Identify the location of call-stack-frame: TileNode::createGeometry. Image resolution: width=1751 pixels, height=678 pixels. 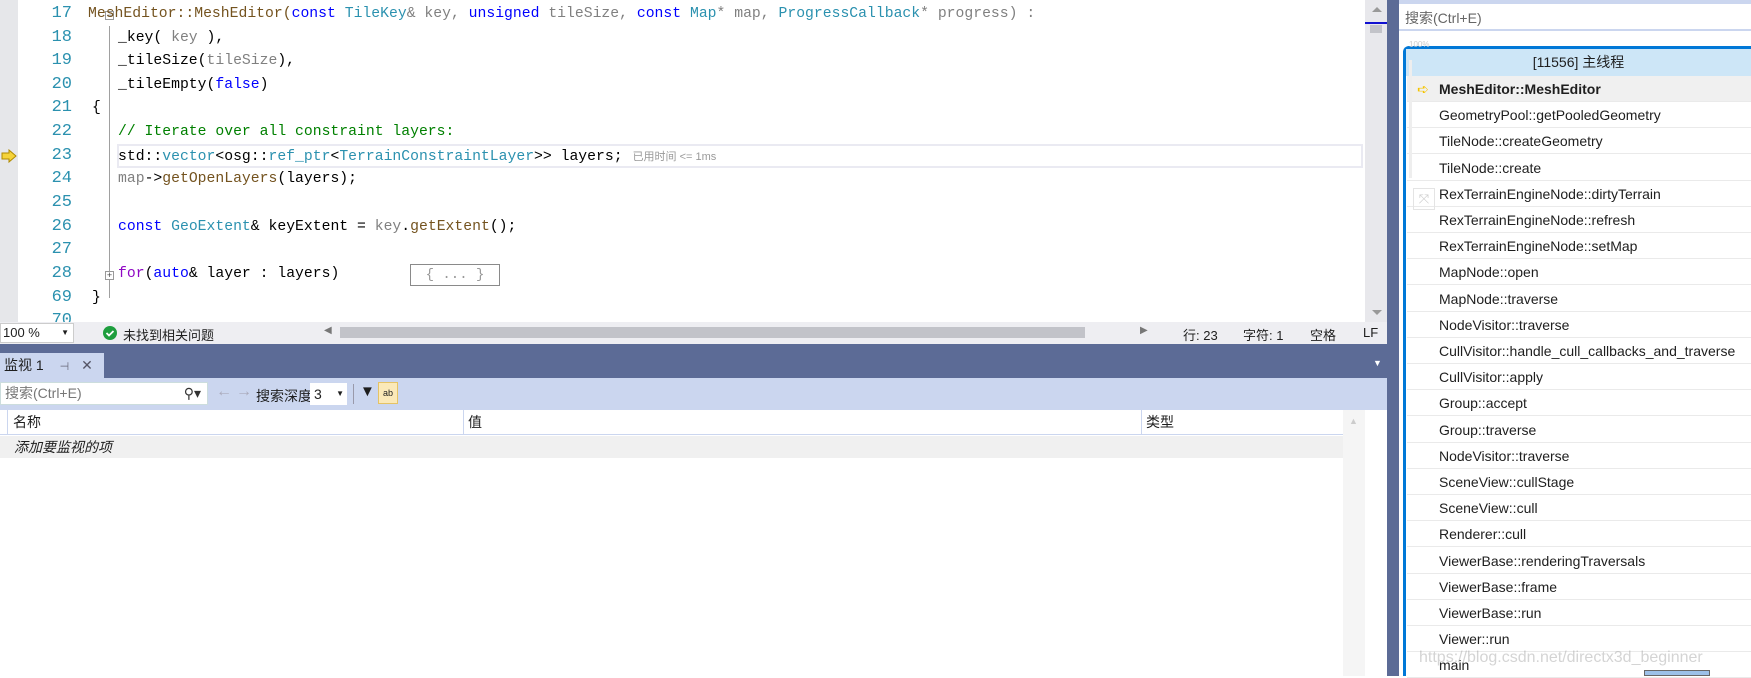
(1579, 141).